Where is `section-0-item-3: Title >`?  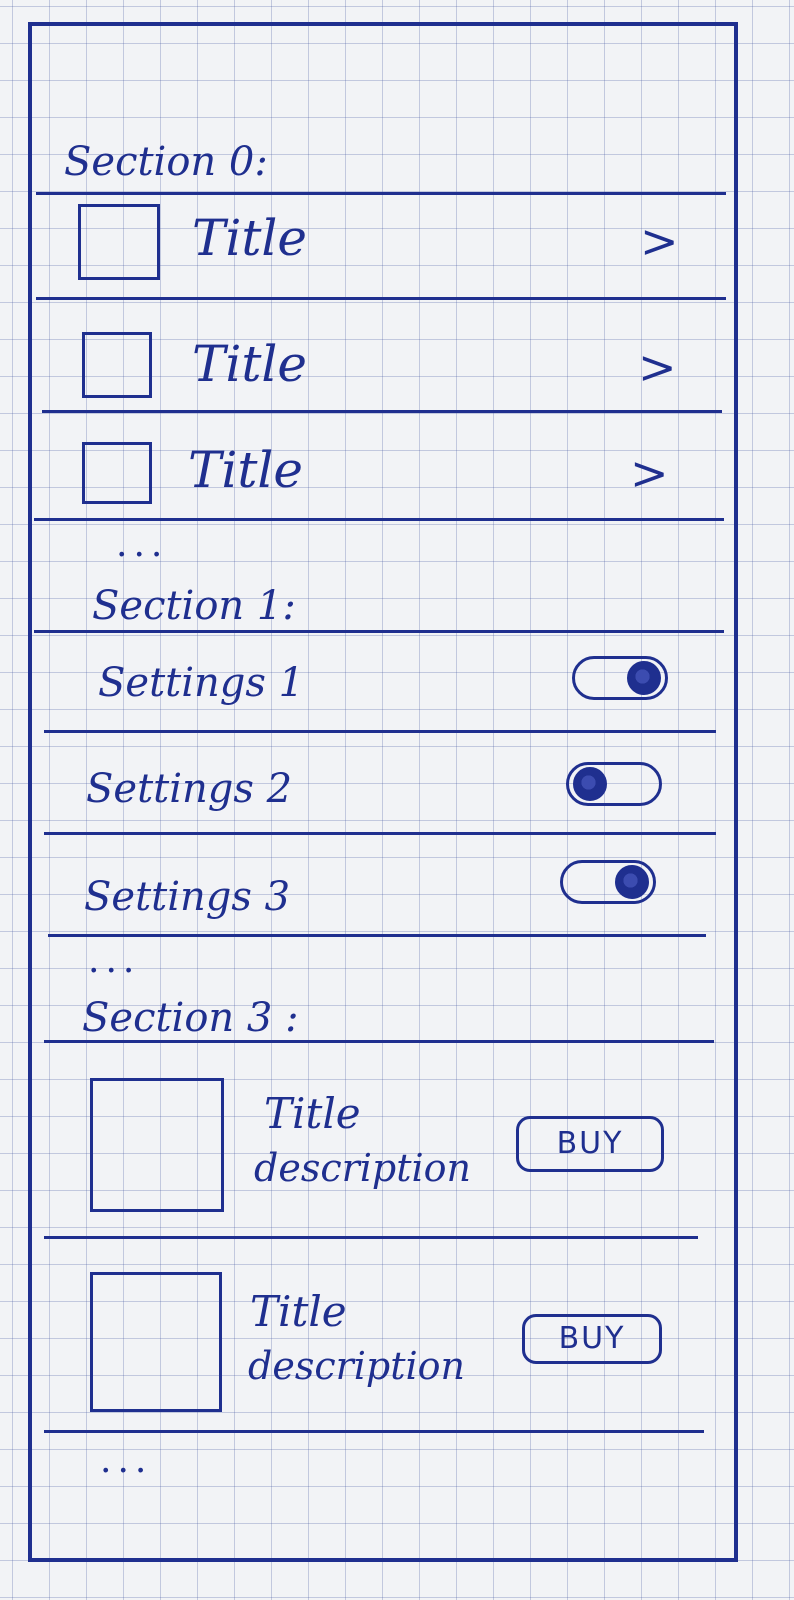
section-0-item-3: Title > is located at coordinates (381, 466).